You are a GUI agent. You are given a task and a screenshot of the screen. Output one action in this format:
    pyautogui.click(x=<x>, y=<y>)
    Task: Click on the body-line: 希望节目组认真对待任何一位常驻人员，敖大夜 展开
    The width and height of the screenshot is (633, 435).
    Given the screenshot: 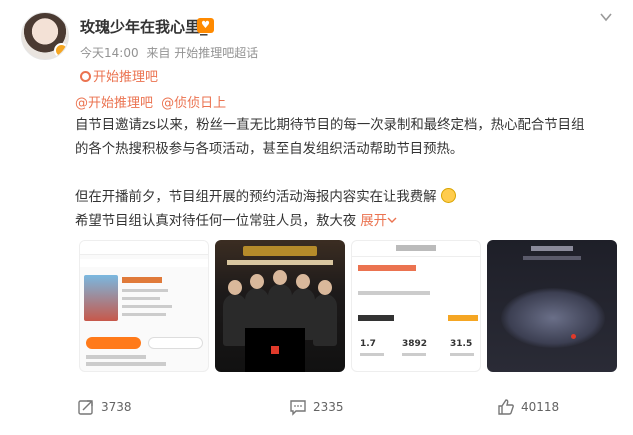 What is the action you would take?
    pyautogui.click(x=342, y=222)
    